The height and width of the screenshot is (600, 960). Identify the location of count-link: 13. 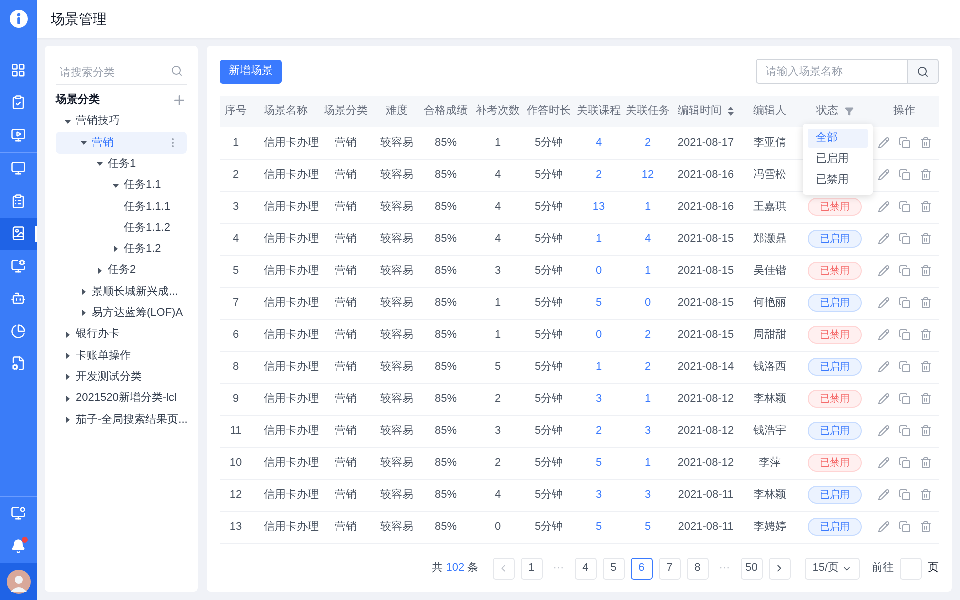
(599, 206).